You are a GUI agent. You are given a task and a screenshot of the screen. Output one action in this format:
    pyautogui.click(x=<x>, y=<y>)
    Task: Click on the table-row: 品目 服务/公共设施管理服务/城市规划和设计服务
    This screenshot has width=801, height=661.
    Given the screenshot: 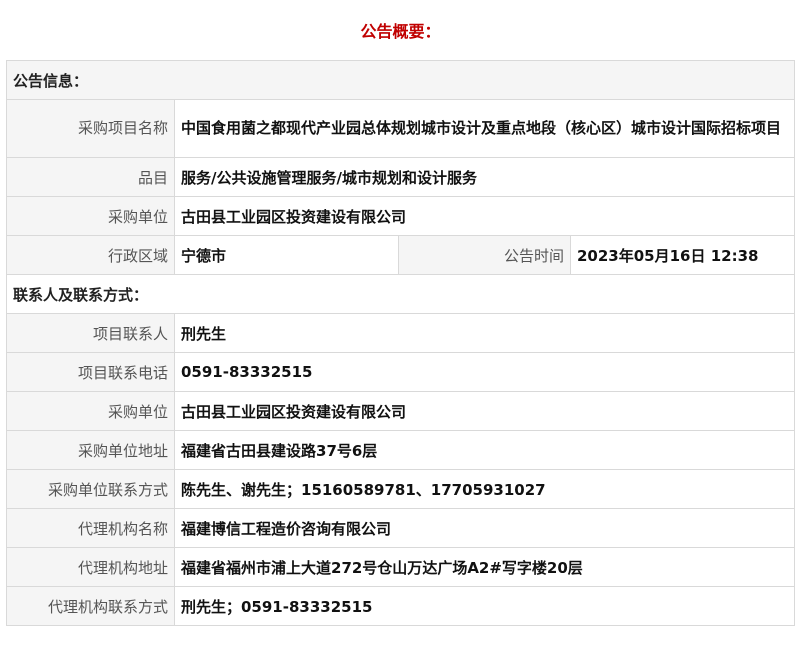 What is the action you would take?
    pyautogui.click(x=401, y=177)
    